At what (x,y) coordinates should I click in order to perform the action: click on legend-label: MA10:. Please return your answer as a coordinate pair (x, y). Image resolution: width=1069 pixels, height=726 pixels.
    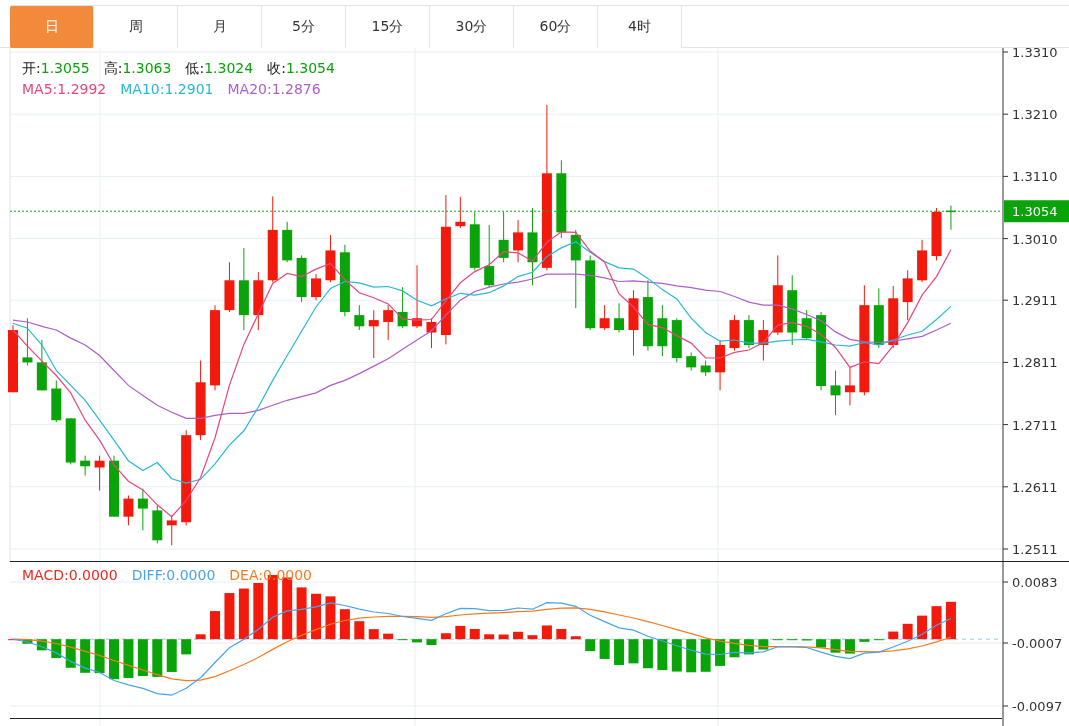
    Looking at the image, I should click on (142, 89).